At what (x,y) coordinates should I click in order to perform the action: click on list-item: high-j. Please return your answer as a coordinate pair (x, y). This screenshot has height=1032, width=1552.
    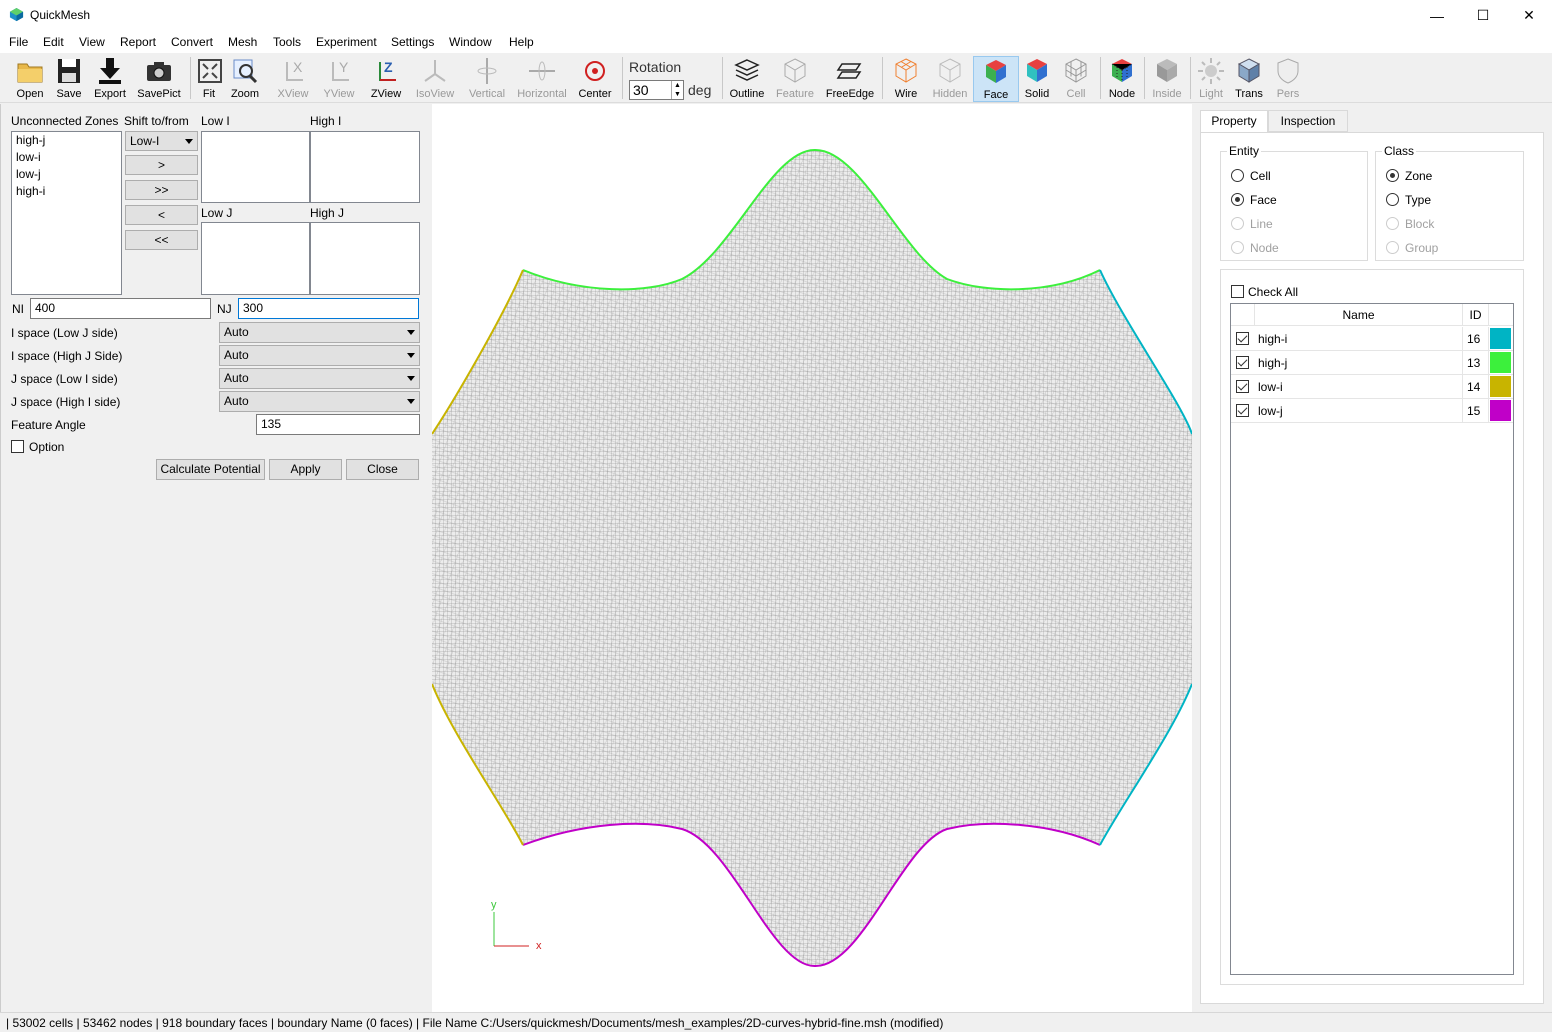
    Looking at the image, I should click on (66, 140).